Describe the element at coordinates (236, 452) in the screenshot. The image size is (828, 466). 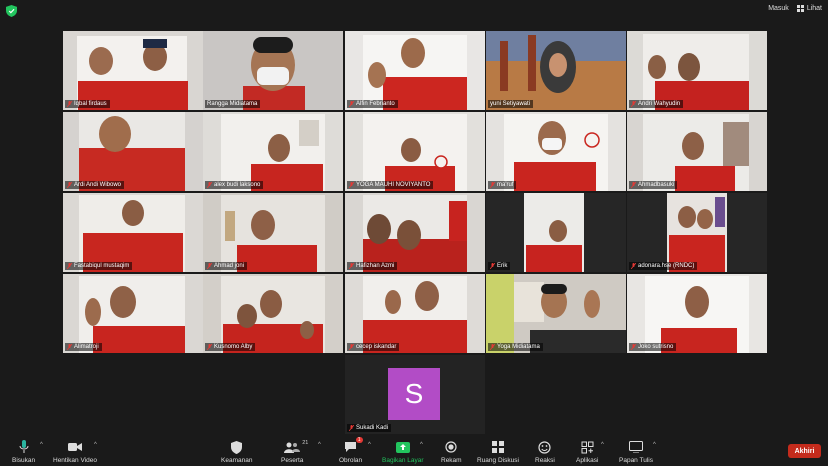
I see `security-button: Keamanan` at that location.